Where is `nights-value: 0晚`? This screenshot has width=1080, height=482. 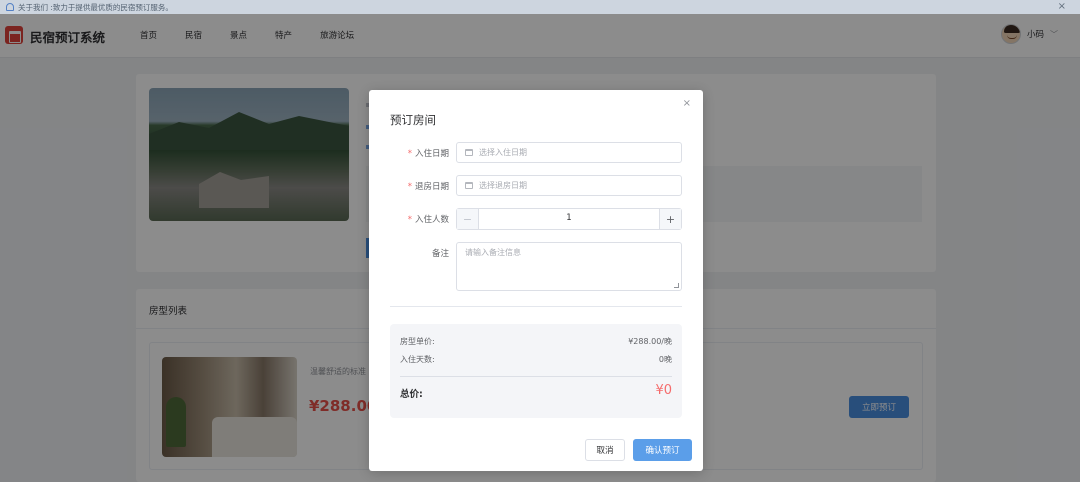
nights-value: 0晚 is located at coordinates (665, 359).